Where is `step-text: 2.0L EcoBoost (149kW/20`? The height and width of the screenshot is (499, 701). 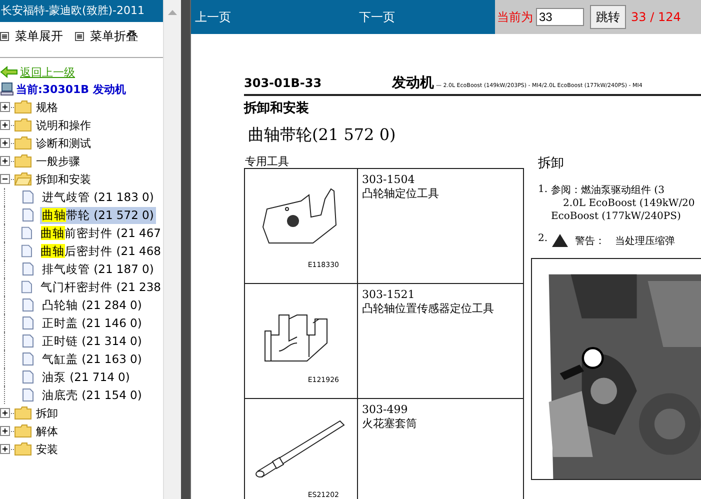
step-text: 2.0L EcoBoost (149kW/20 is located at coordinates (629, 203).